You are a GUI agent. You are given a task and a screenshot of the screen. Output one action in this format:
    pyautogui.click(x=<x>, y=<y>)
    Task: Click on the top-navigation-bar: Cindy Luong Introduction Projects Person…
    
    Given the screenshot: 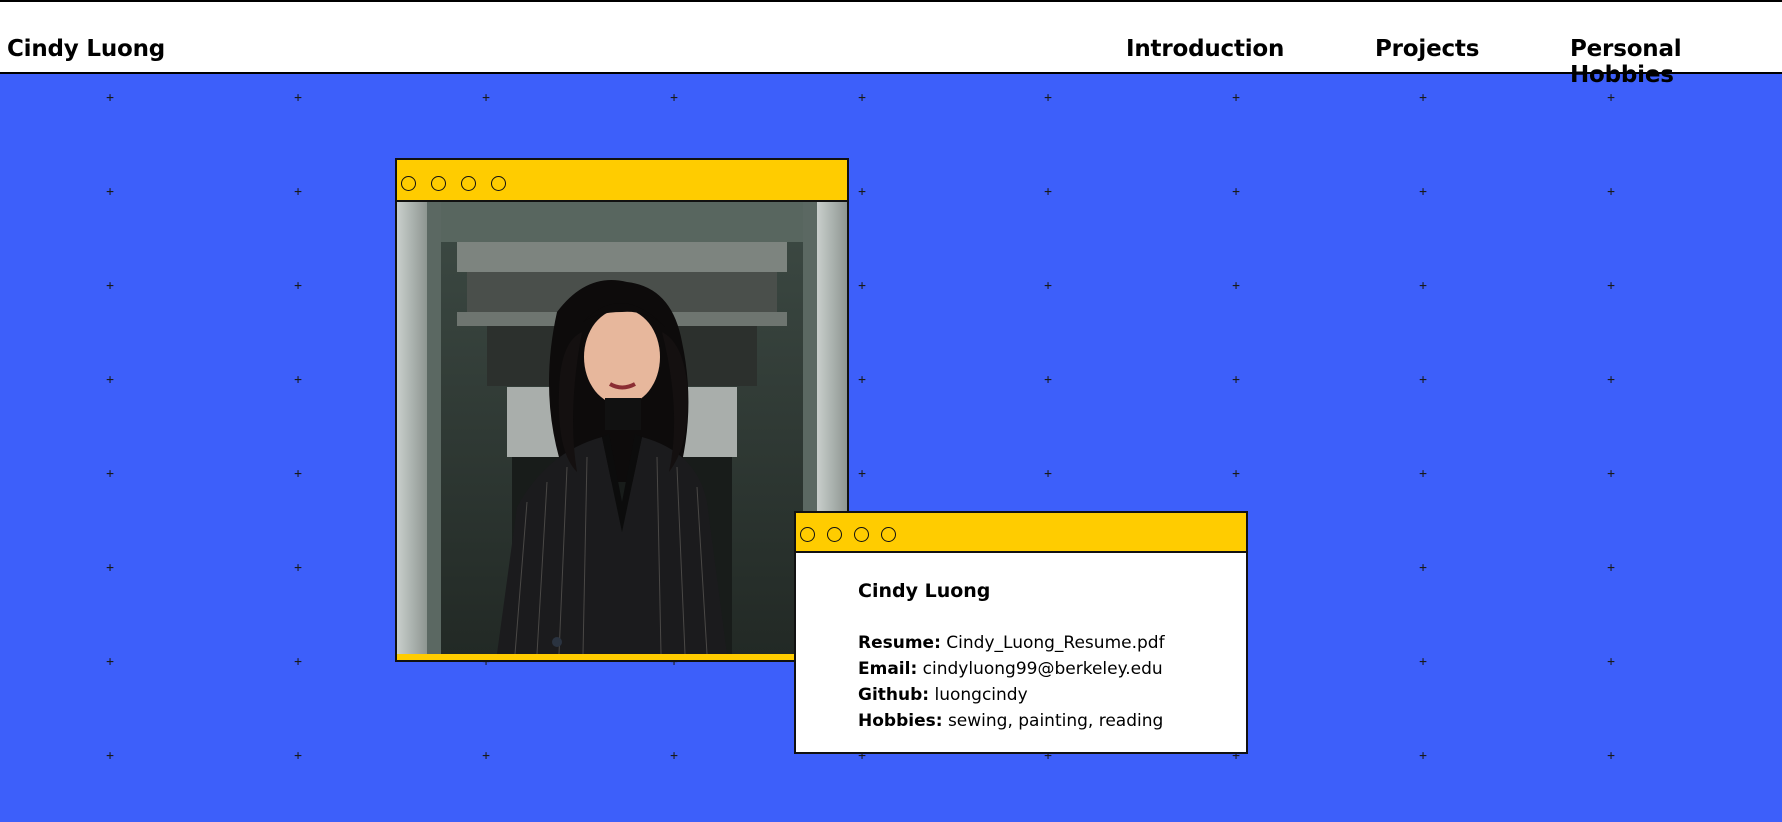 What is the action you would take?
    pyautogui.click(x=891, y=44)
    